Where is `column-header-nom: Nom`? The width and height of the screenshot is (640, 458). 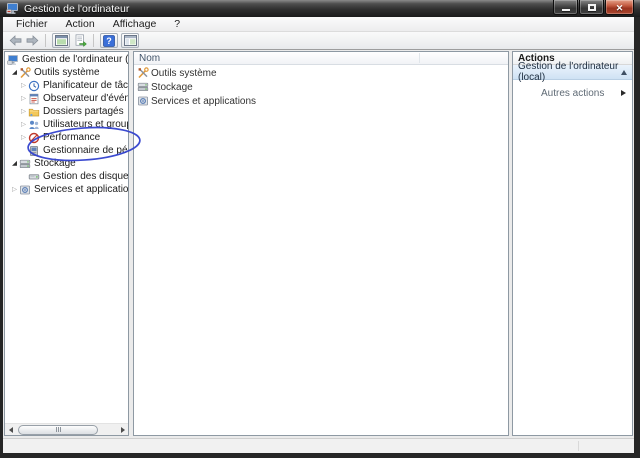
column-header-nom: Nom is located at coordinates (321, 58).